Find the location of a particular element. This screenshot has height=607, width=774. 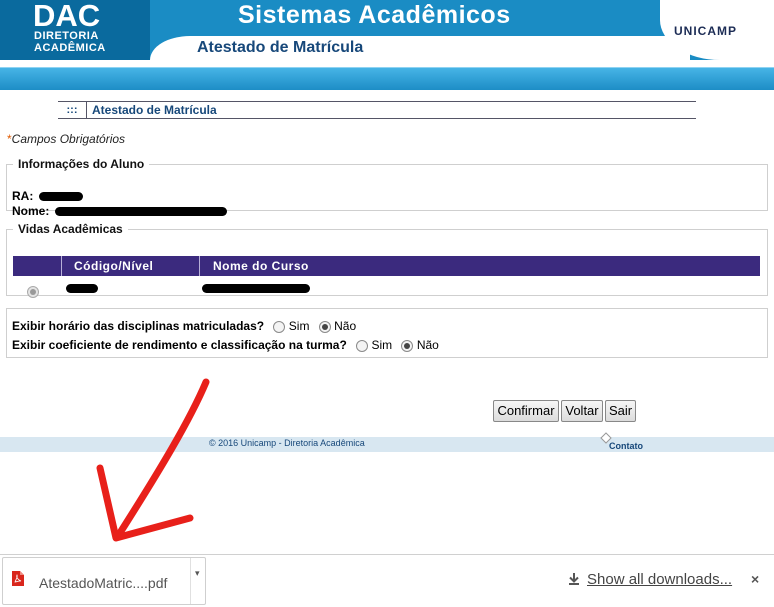

header-code-level: Código/Nível is located at coordinates (131, 266).